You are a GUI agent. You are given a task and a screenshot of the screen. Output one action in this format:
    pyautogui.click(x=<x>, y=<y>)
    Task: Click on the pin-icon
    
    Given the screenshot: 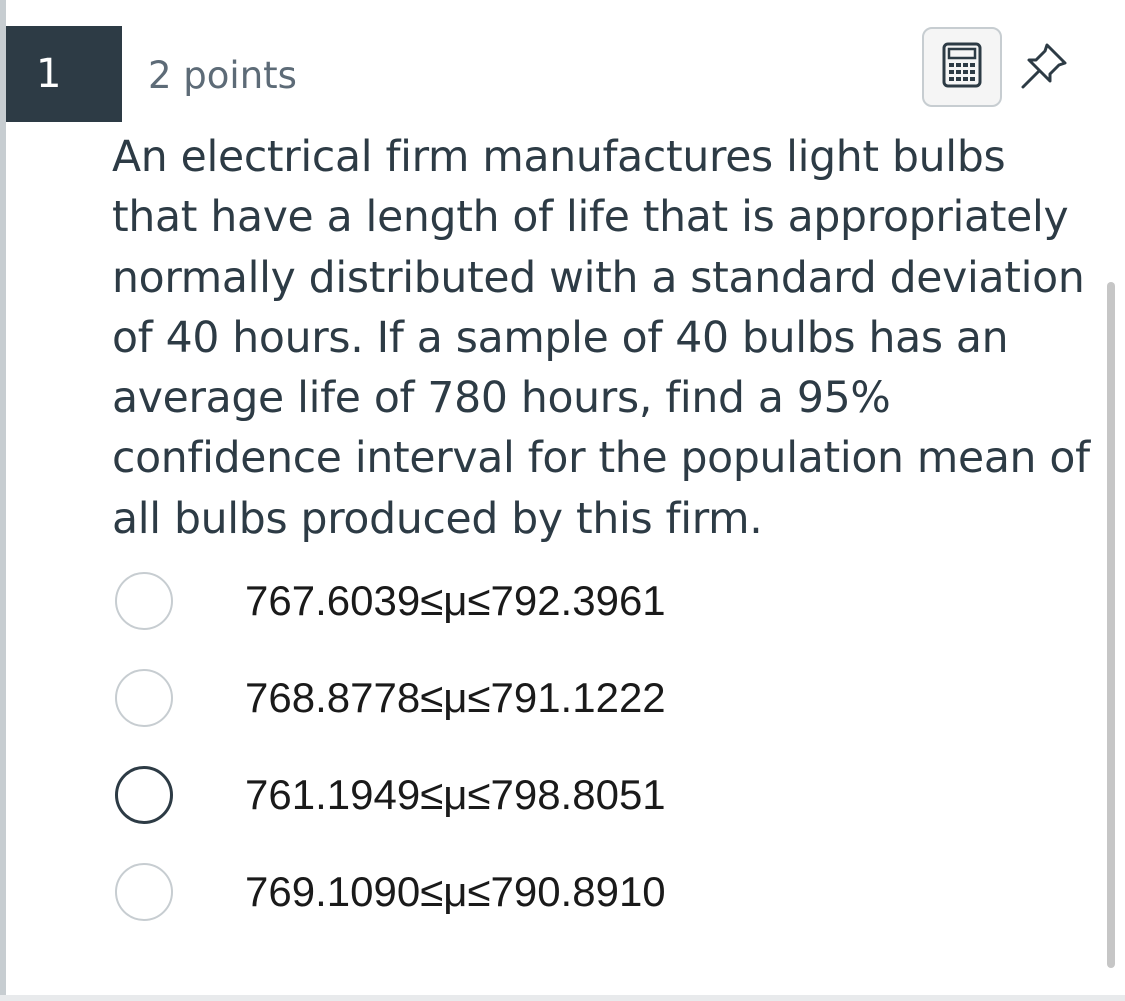 What is the action you would take?
    pyautogui.click(x=1044, y=68)
    